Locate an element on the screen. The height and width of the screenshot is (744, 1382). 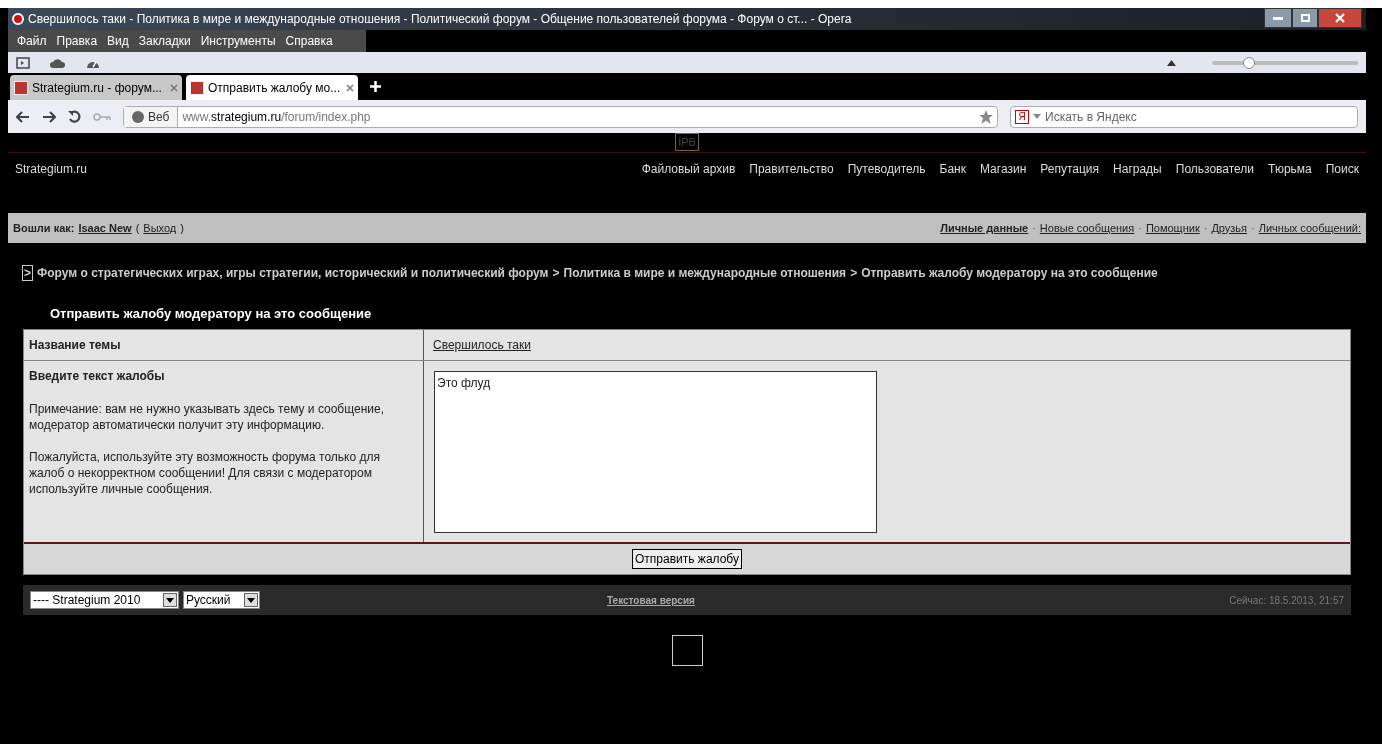
nav-link: Путеводитель is located at coordinates (886, 169).